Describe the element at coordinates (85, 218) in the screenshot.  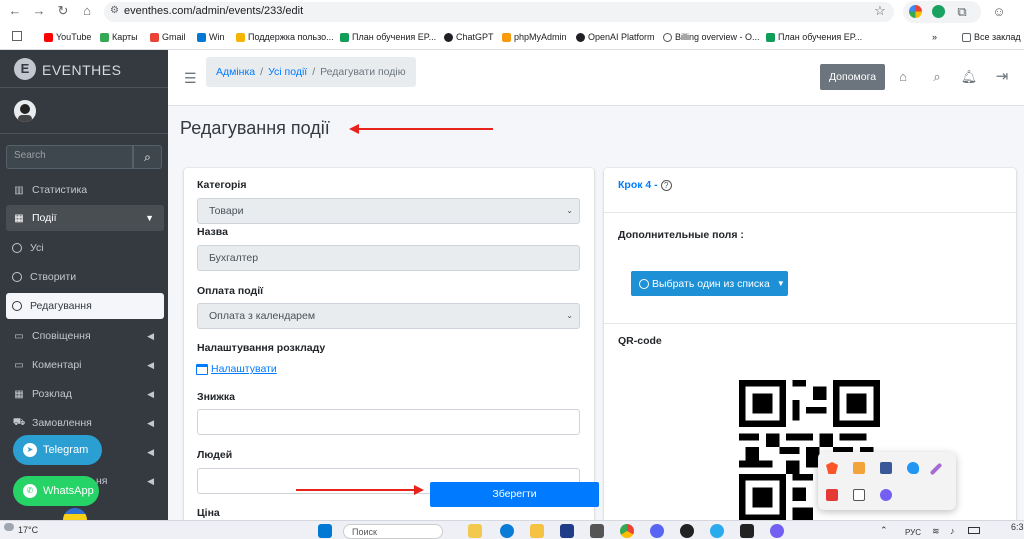
I see `sidebar-item-events: ▦ Події ▼` at that location.